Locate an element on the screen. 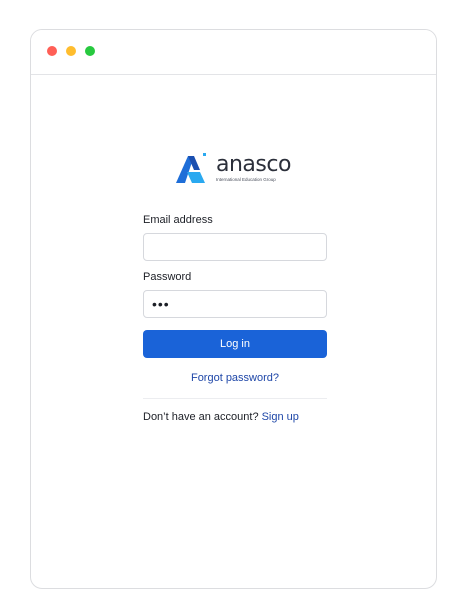  password-label: Password is located at coordinates (167, 277).